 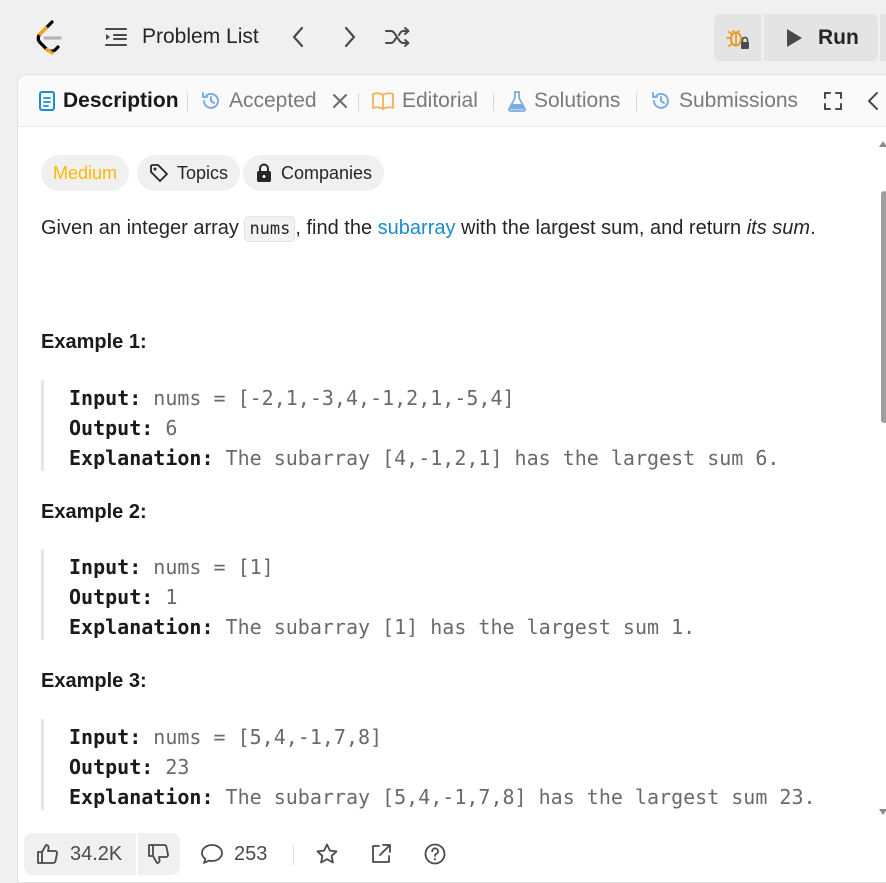 I want to click on tab-submissions: Submissions, so click(x=724, y=101).